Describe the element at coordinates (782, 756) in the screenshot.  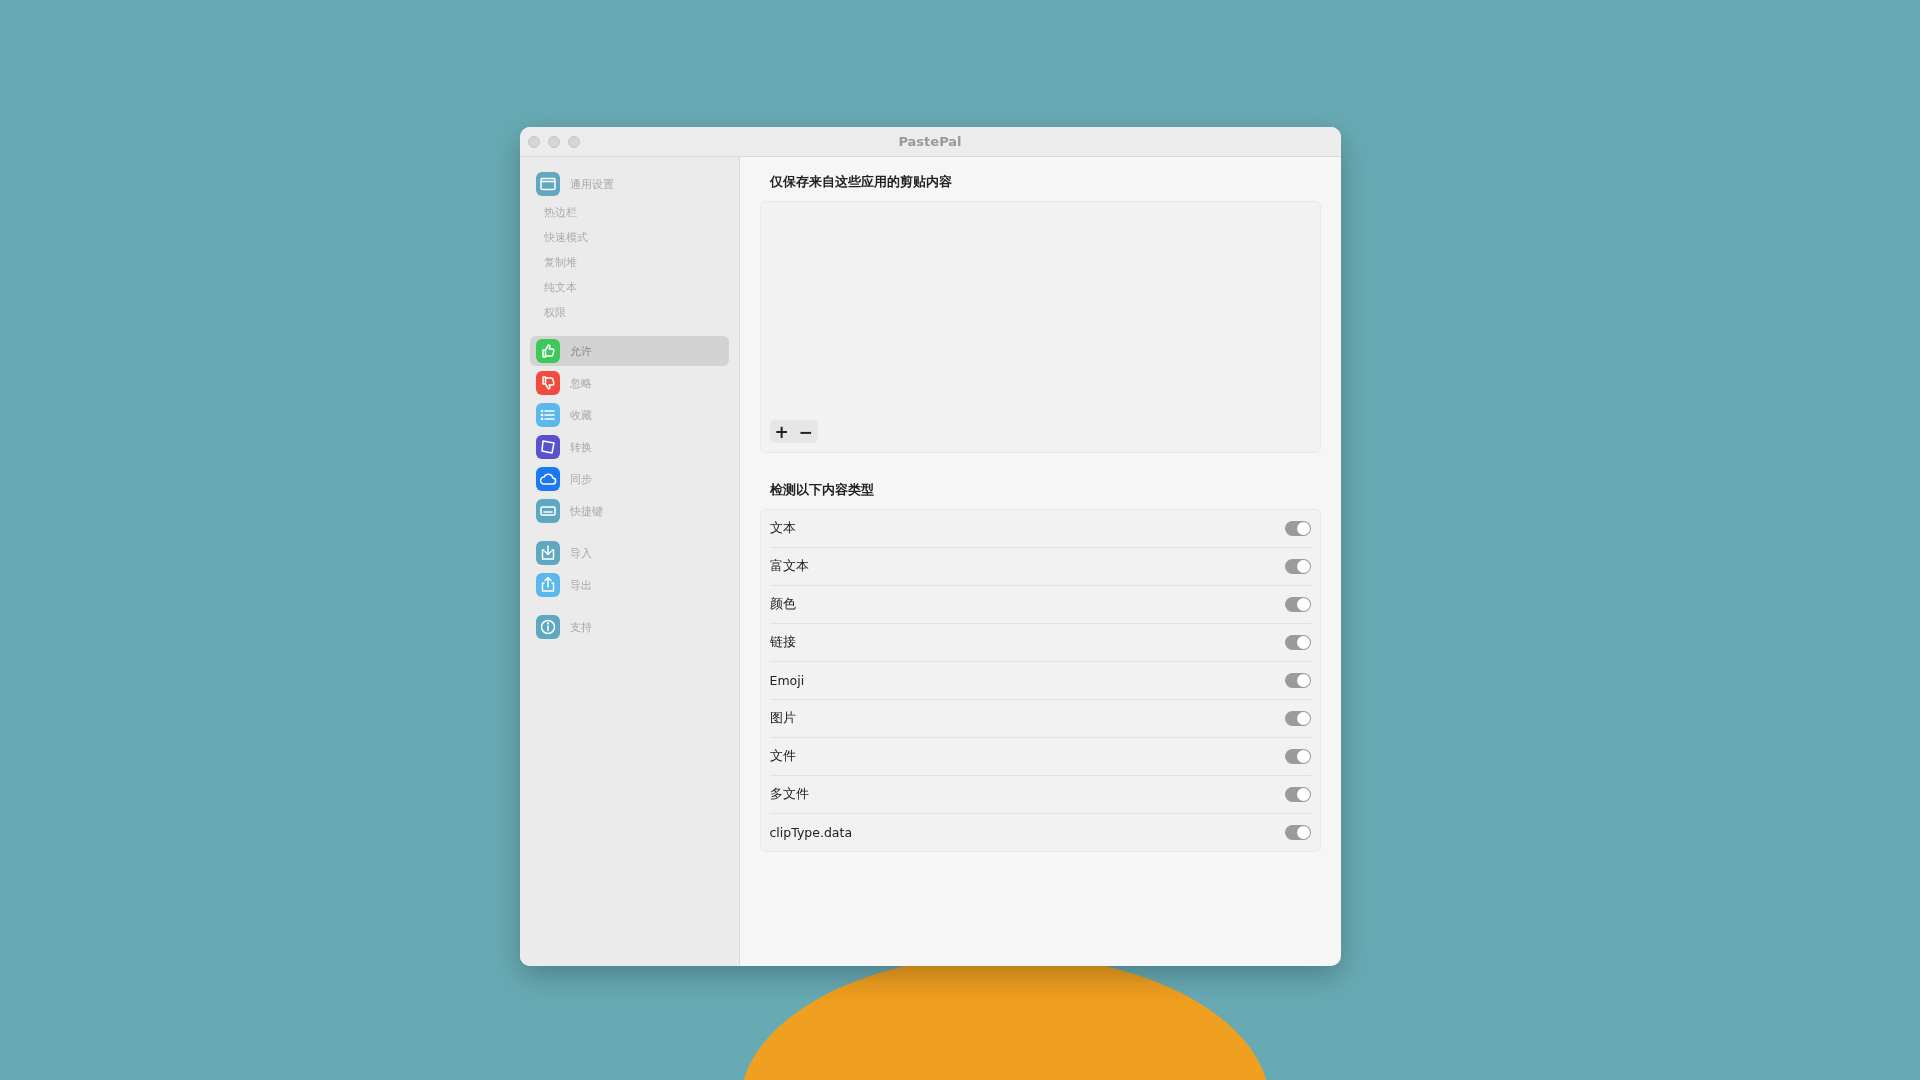
I see `content-type-label: 文件` at that location.